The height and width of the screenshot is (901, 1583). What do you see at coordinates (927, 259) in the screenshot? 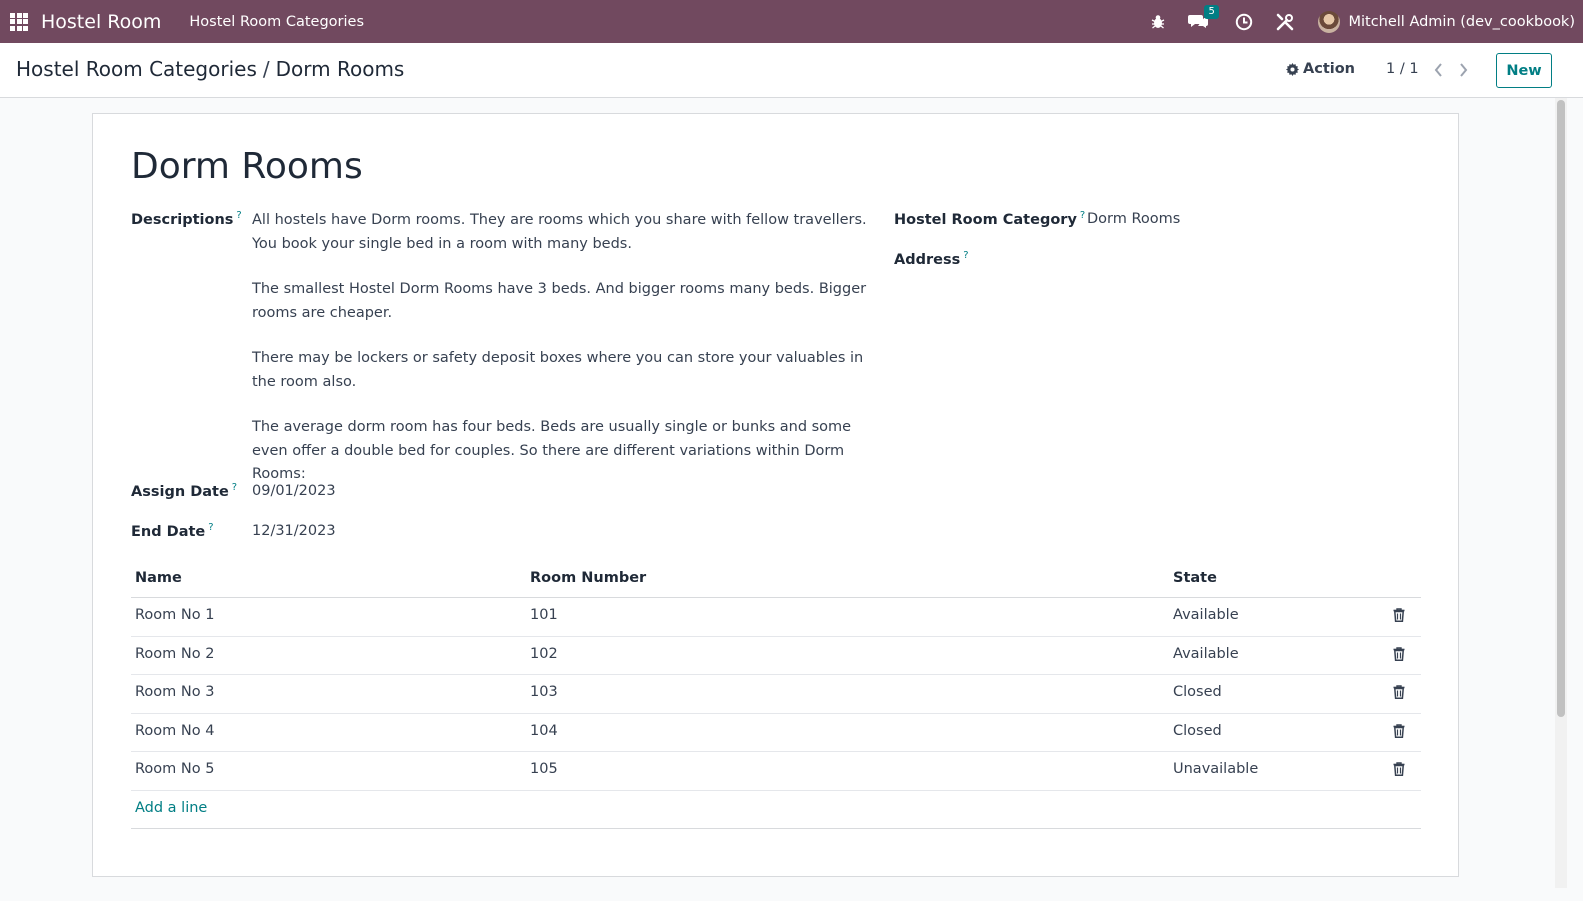
I see `address-label-text: Address` at bounding box center [927, 259].